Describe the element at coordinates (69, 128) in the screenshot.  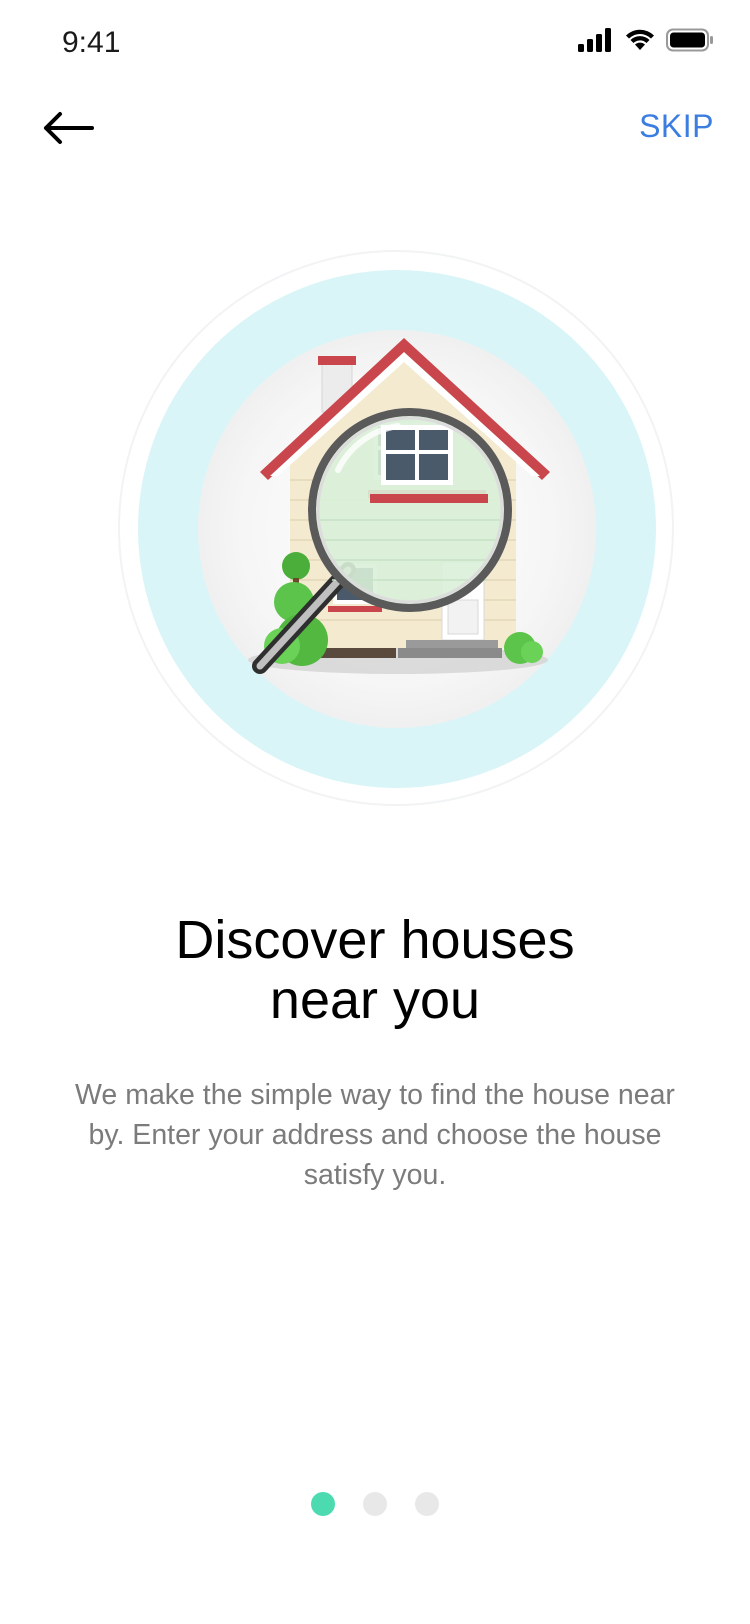
I see `arrow-left-icon` at that location.